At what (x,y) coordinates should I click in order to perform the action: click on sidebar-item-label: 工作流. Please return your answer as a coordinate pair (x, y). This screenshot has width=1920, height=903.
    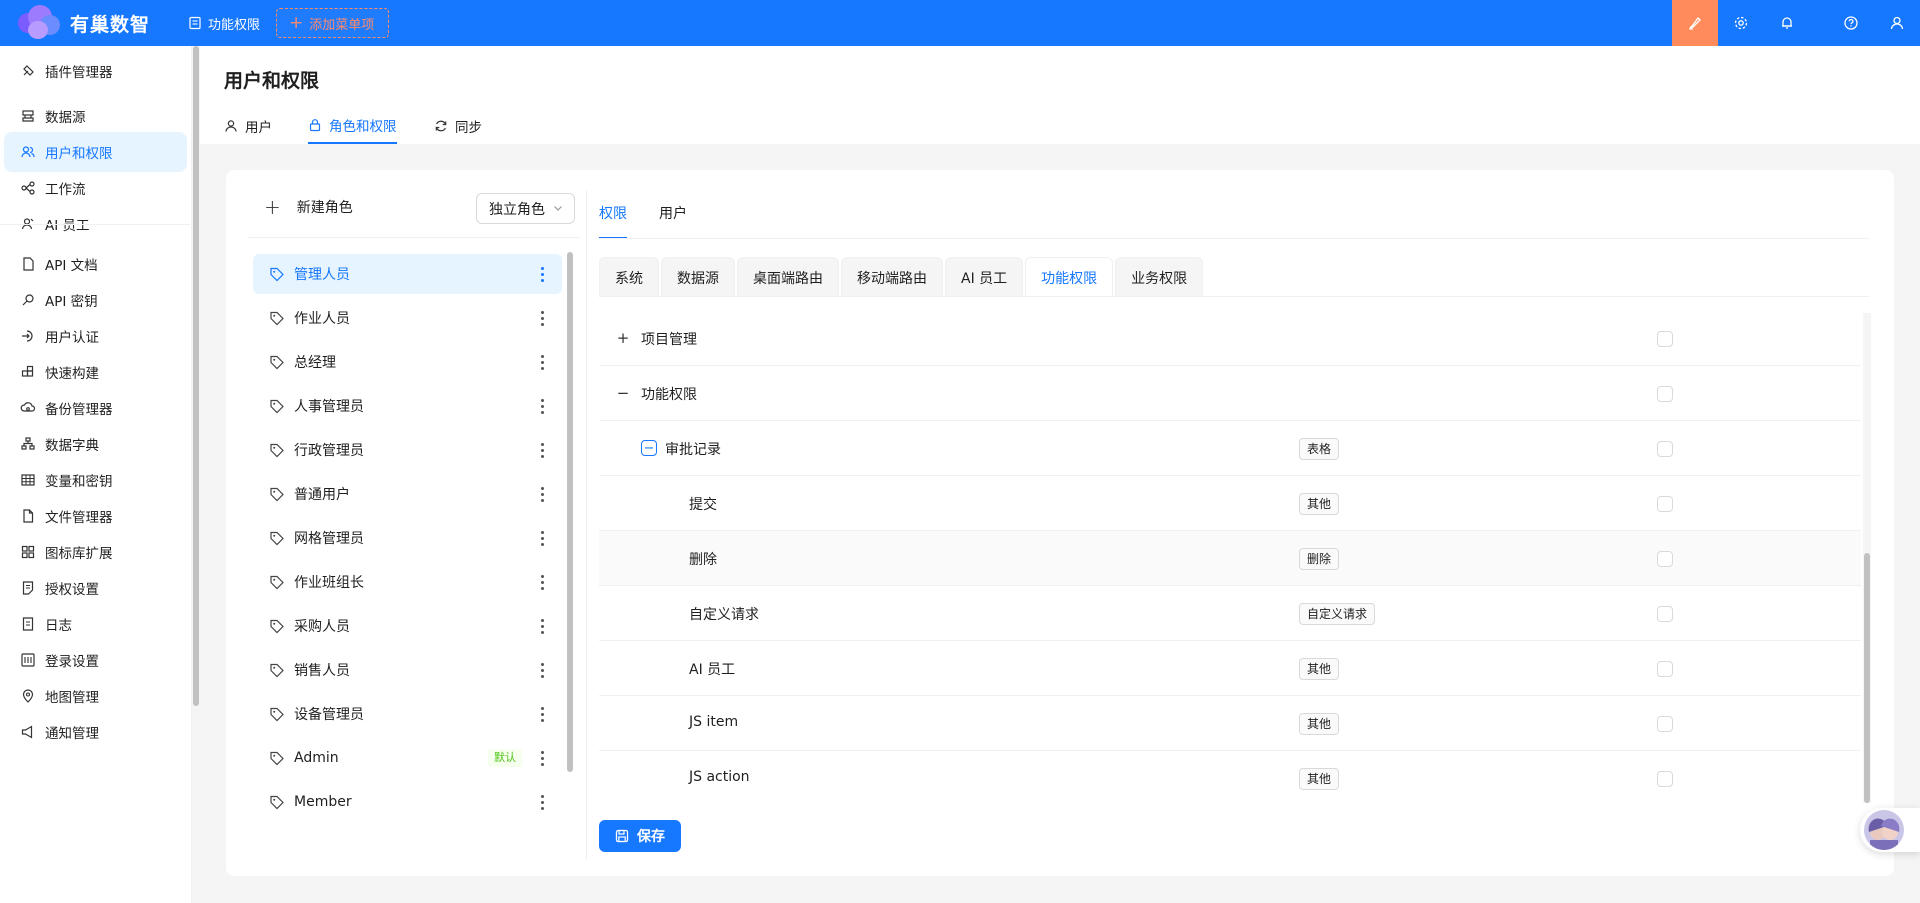
    Looking at the image, I should click on (65, 190).